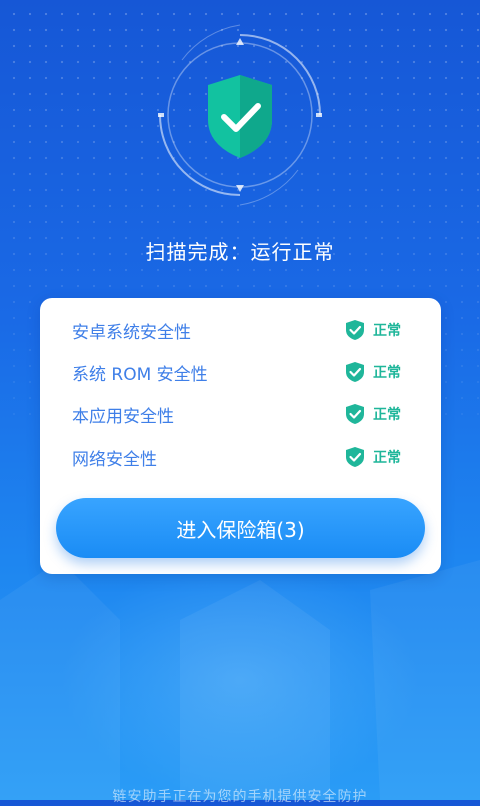 This screenshot has height=806, width=480. I want to click on scan-radar, so click(240, 115).